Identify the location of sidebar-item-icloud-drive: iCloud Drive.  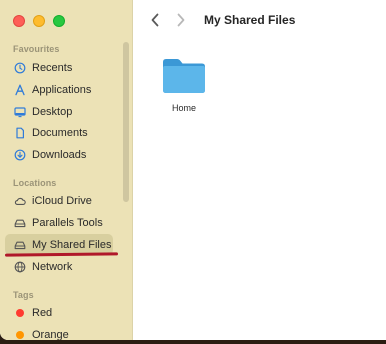
(59, 200).